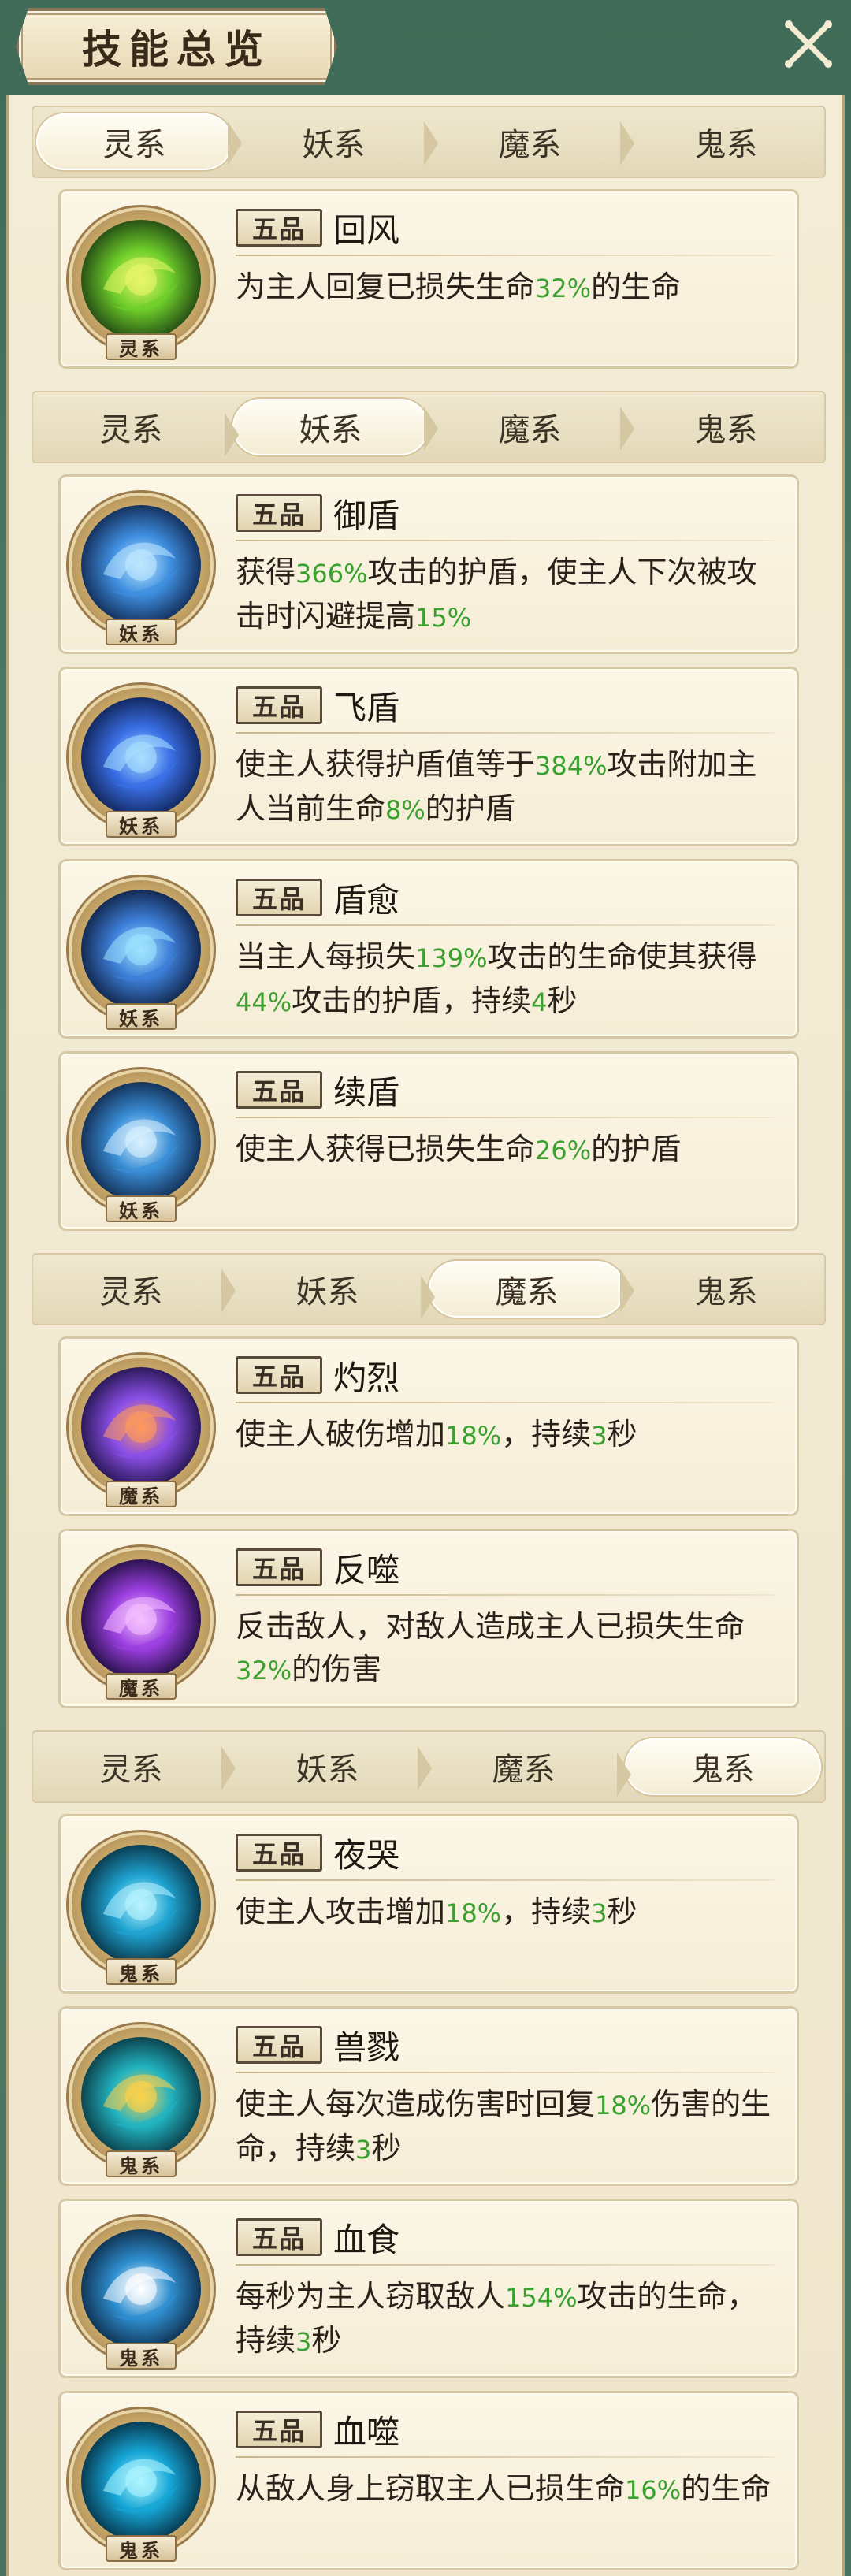 The image size is (851, 2576). I want to click on highlight-value: 16%, so click(653, 2490).